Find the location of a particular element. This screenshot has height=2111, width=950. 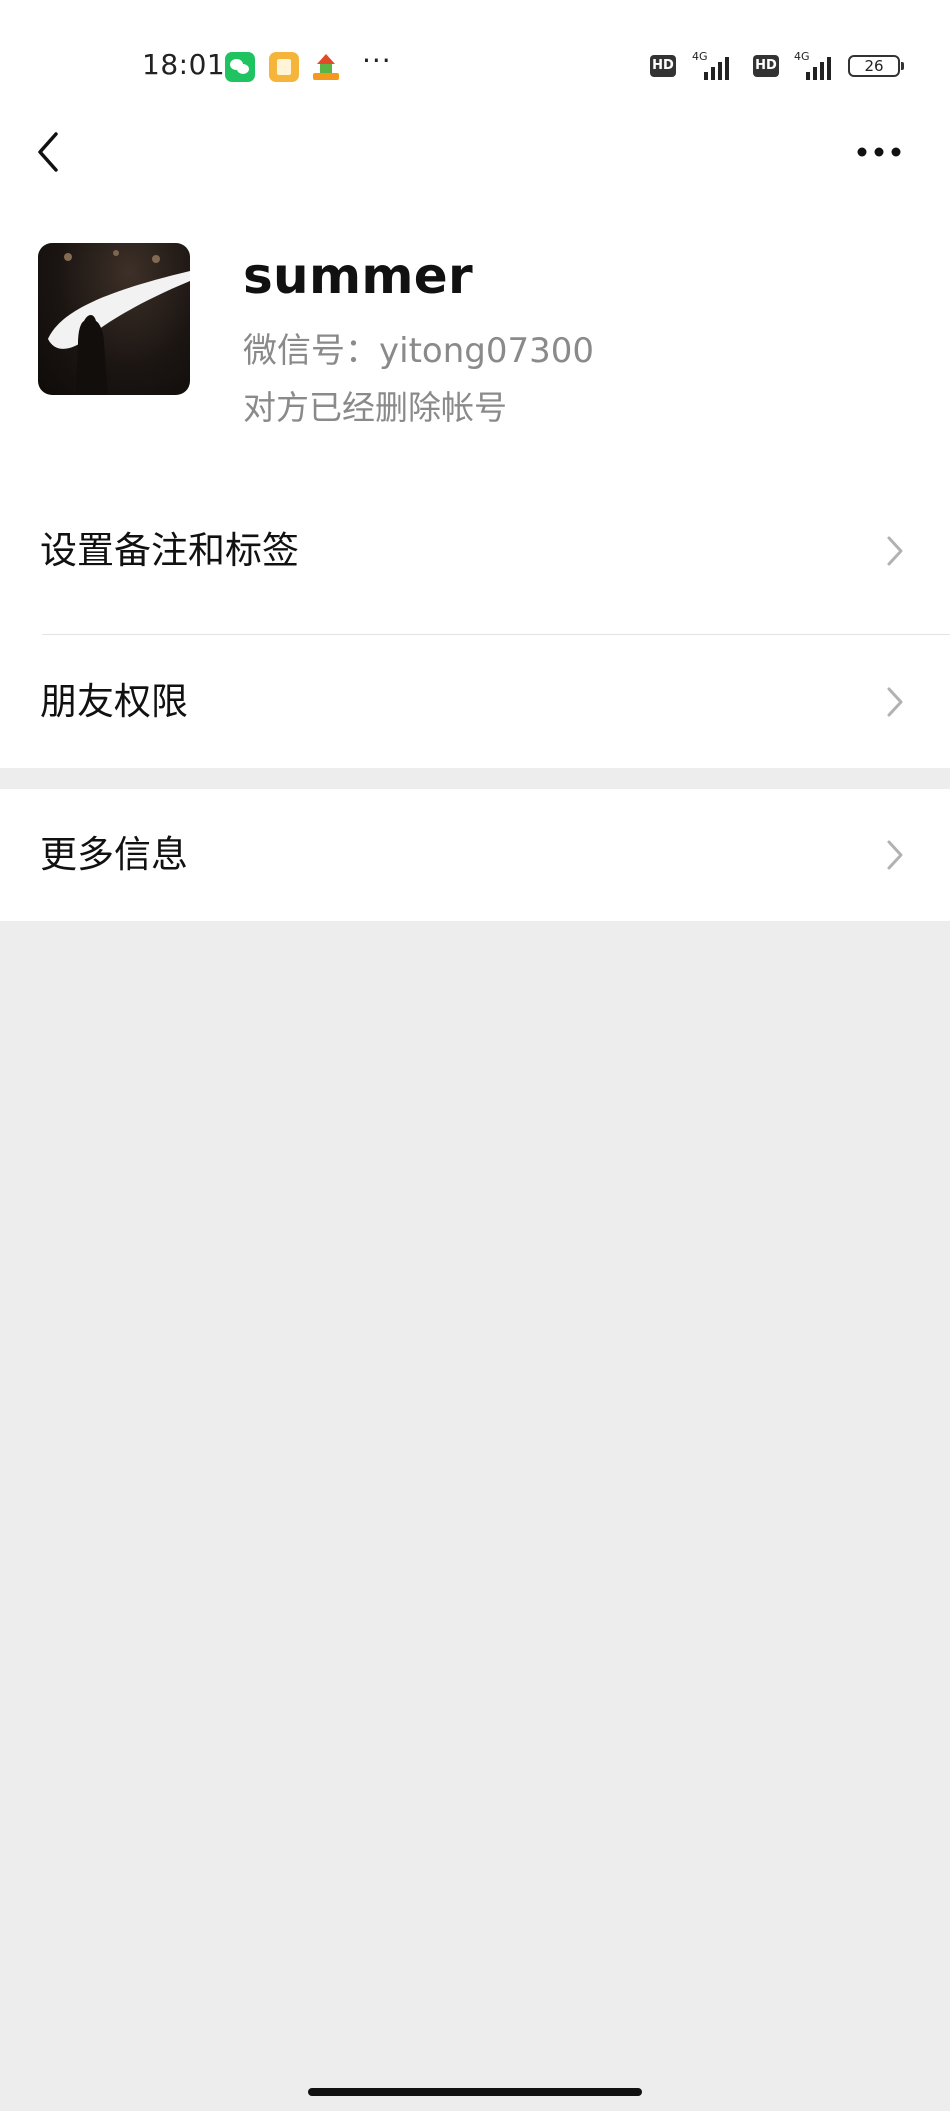

profile-header: summer 微信号：yitong07300 对方已经删除帐号 is located at coordinates (475, 355).